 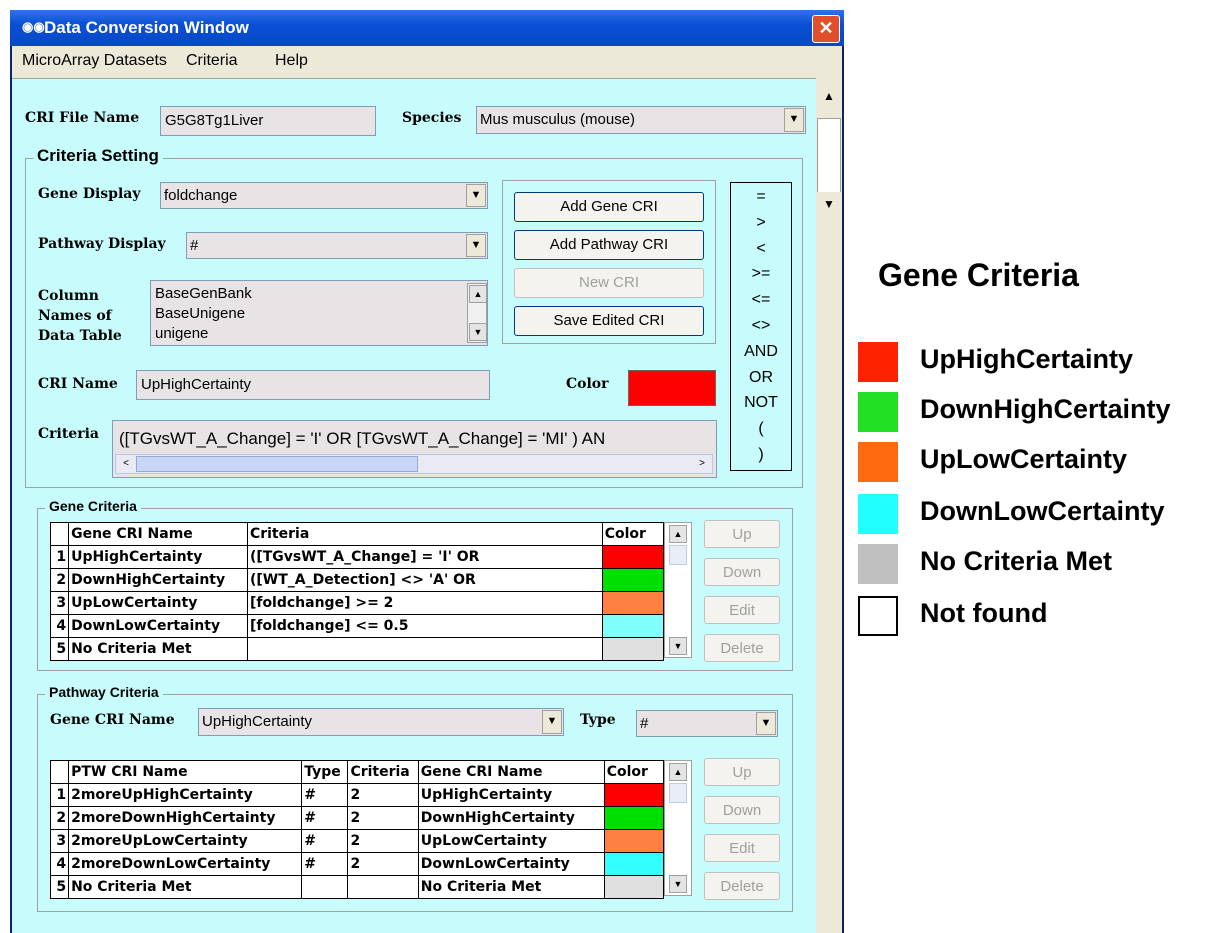 I want to click on table-row: 3 UpLowCertainty [foldchange] >= 2, so click(x=357, y=603).